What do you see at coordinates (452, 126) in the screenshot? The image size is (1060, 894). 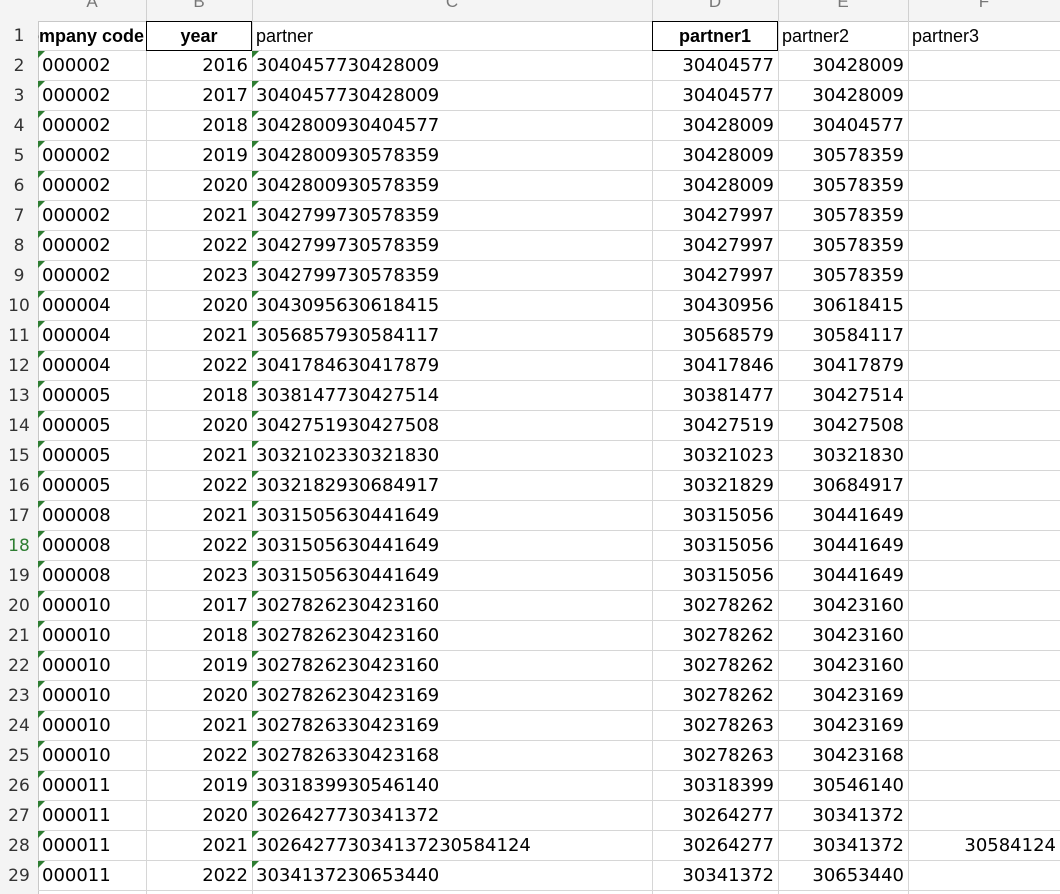 I see `cell-partner: 3042800930404577` at bounding box center [452, 126].